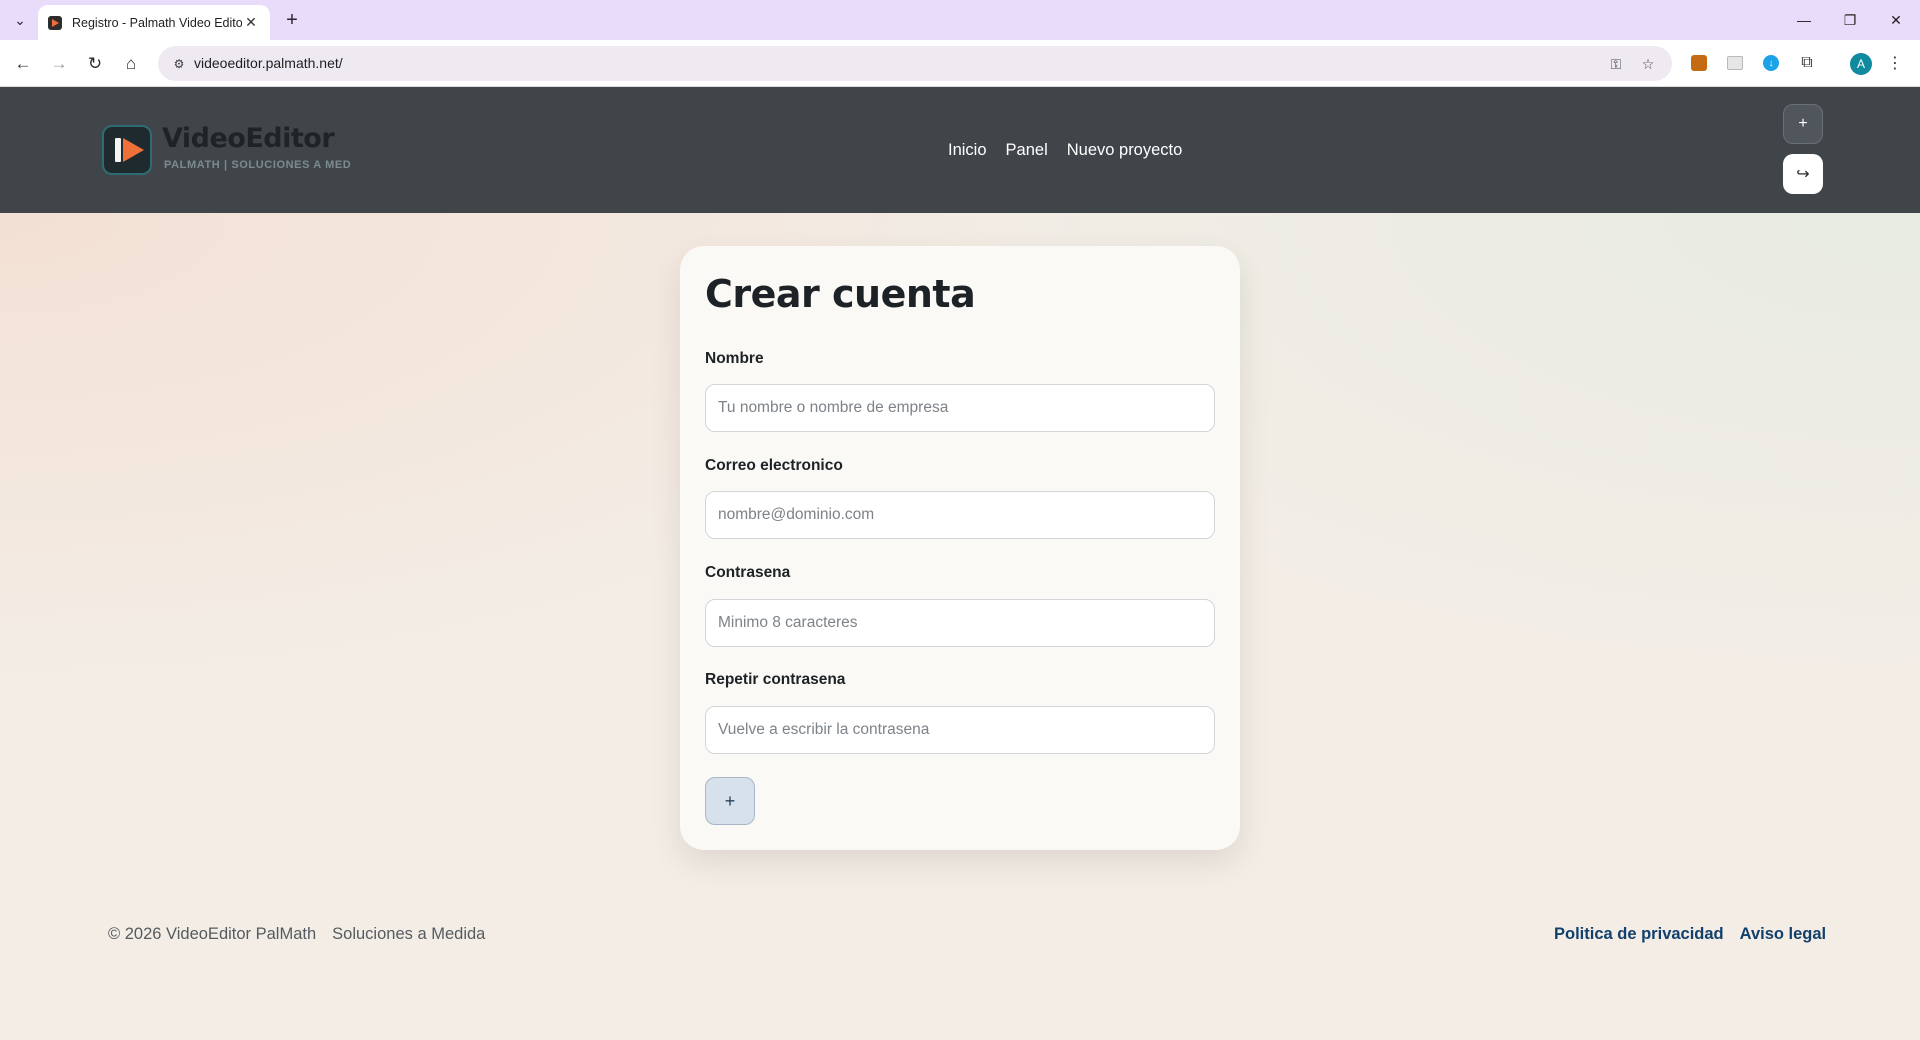 Image resolution: width=1920 pixels, height=1040 pixels. What do you see at coordinates (1803, 174) in the screenshot?
I see `login-button: ↪` at bounding box center [1803, 174].